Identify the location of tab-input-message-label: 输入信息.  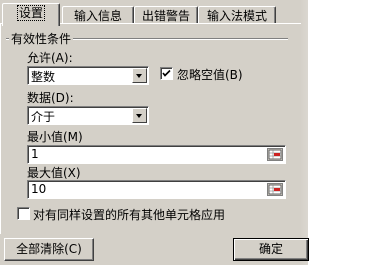
(97, 16).